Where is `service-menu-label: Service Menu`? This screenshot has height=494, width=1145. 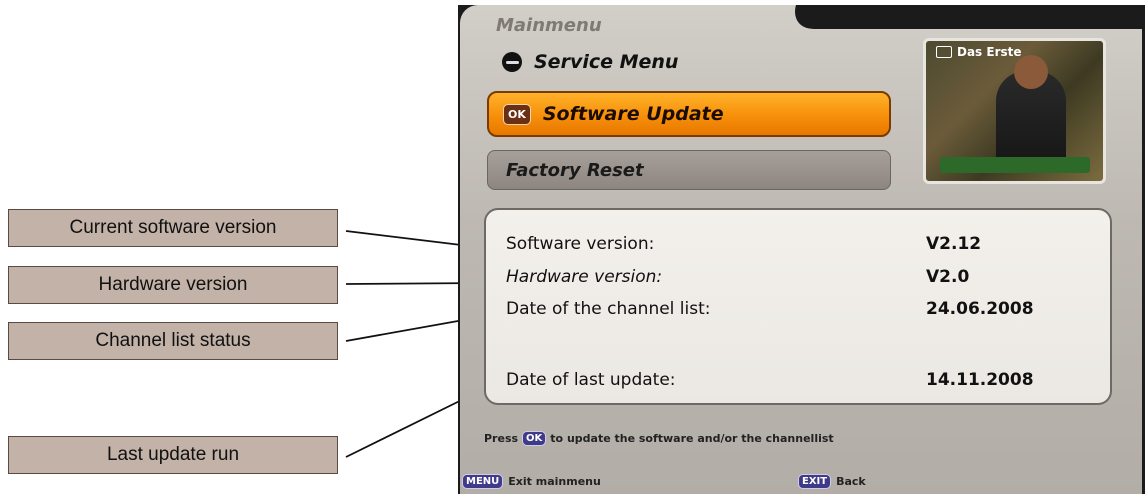
service-menu-label: Service Menu is located at coordinates (606, 62).